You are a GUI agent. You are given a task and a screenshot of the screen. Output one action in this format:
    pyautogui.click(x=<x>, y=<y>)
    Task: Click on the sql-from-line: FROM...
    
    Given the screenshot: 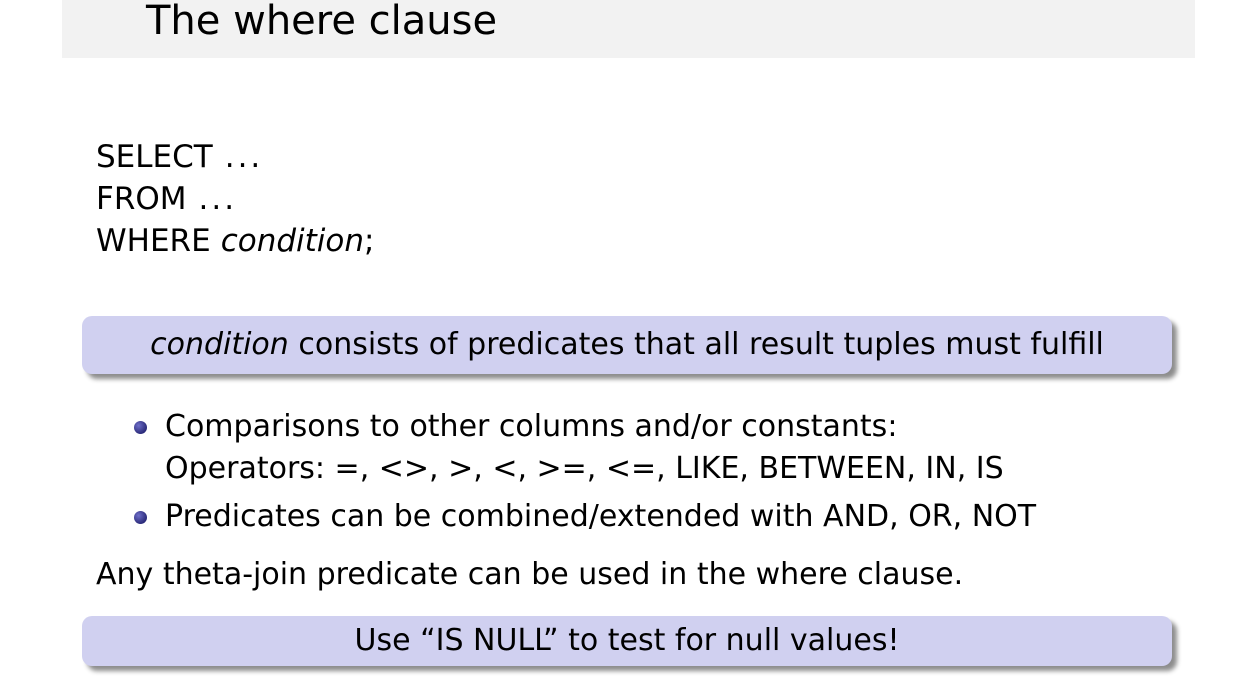 What is the action you would take?
    pyautogui.click(x=235, y=199)
    